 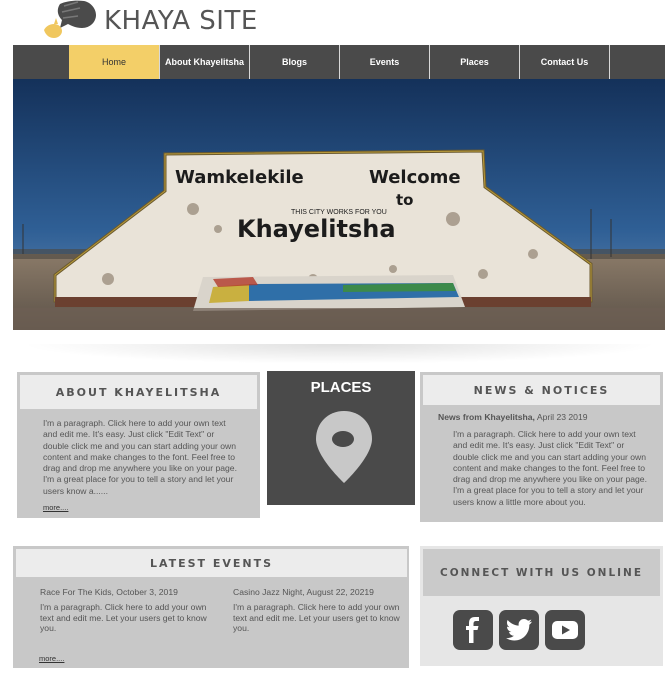 I want to click on section-divider, so click(x=340, y=354).